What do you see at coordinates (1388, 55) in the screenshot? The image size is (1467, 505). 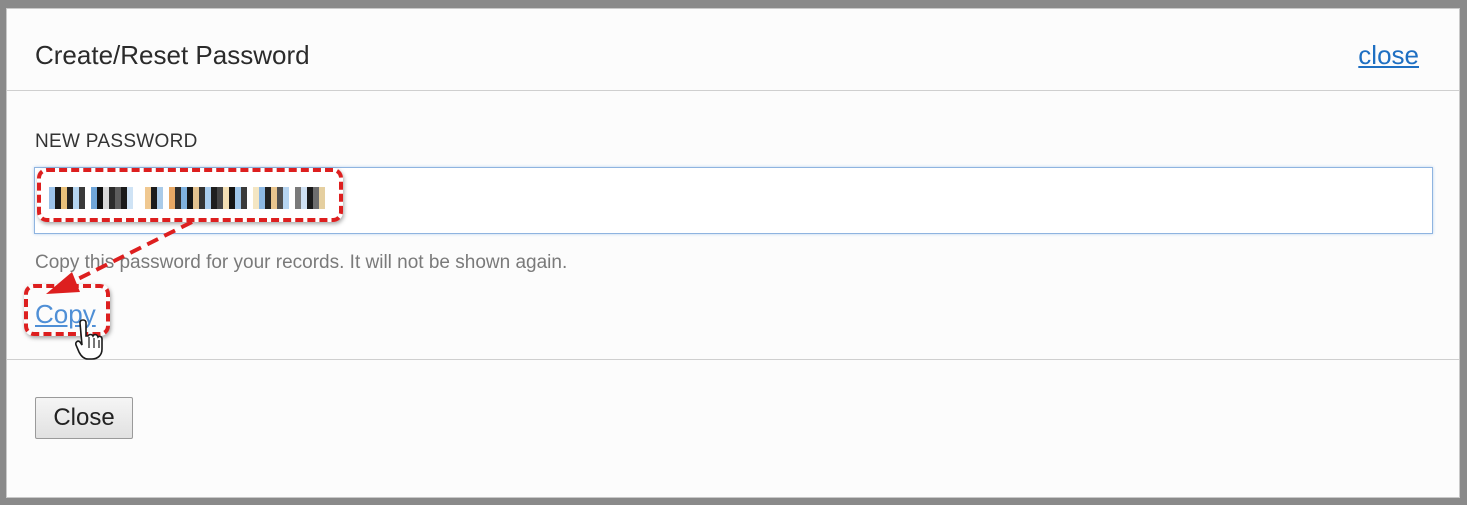 I see `close-link: close` at bounding box center [1388, 55].